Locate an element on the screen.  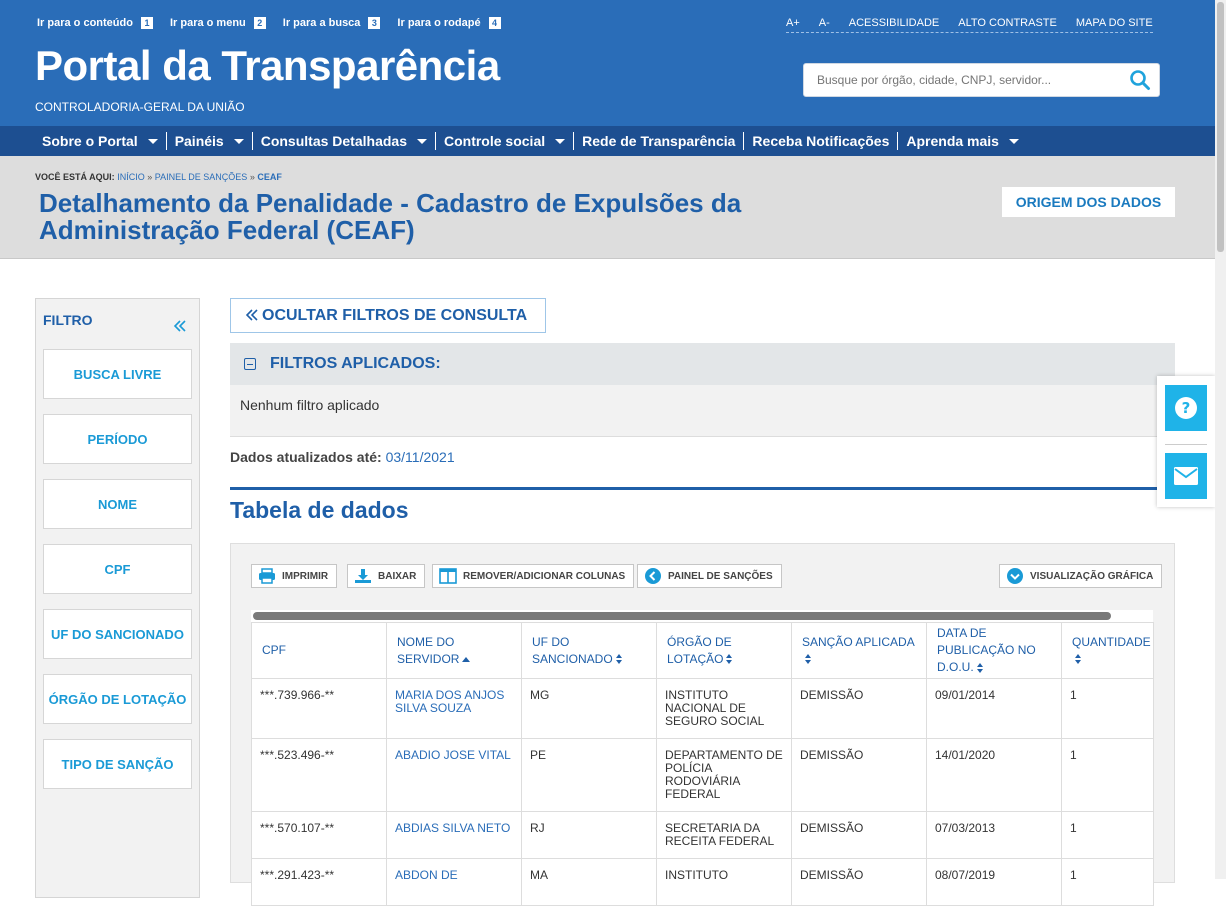
download-label: BAIXAR is located at coordinates (397, 576).